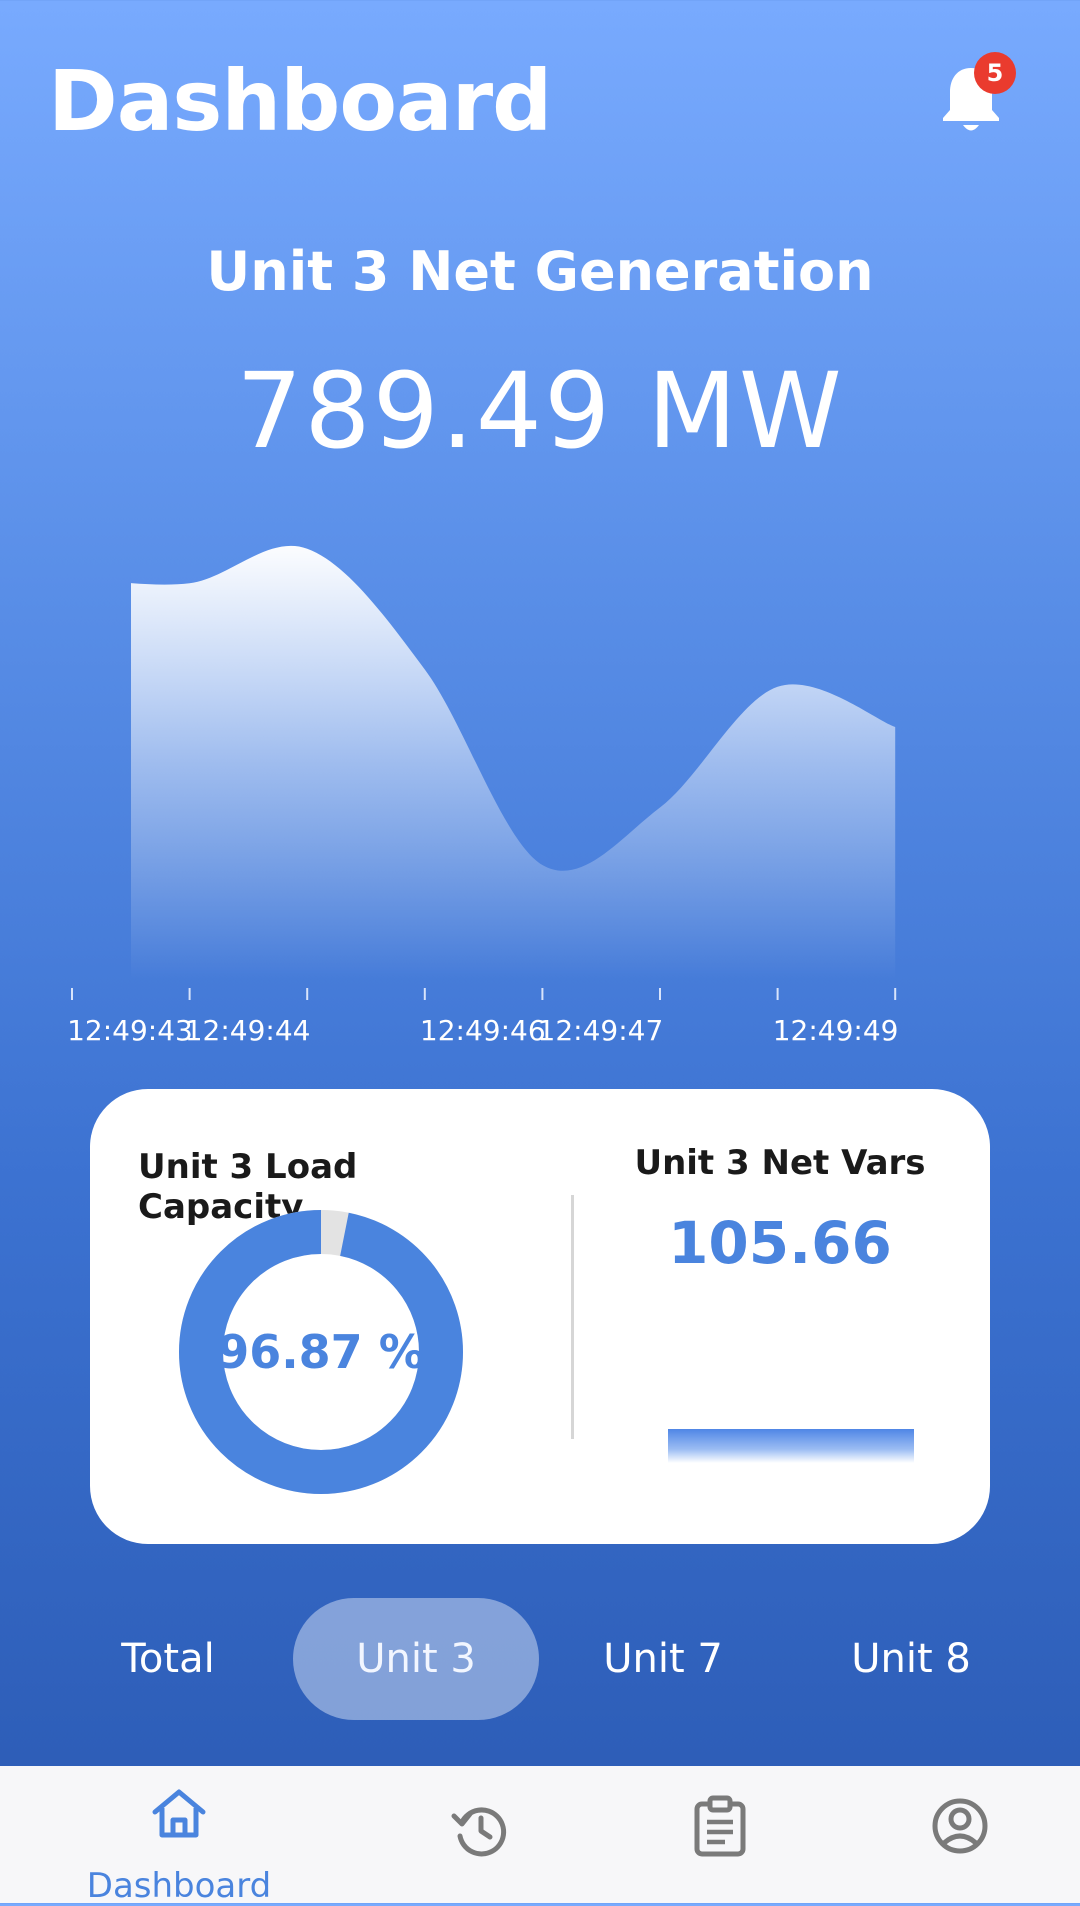 This screenshot has width=1080, height=1906. I want to click on x-axis-tick-label: 12:49:43, so click(130, 1030).